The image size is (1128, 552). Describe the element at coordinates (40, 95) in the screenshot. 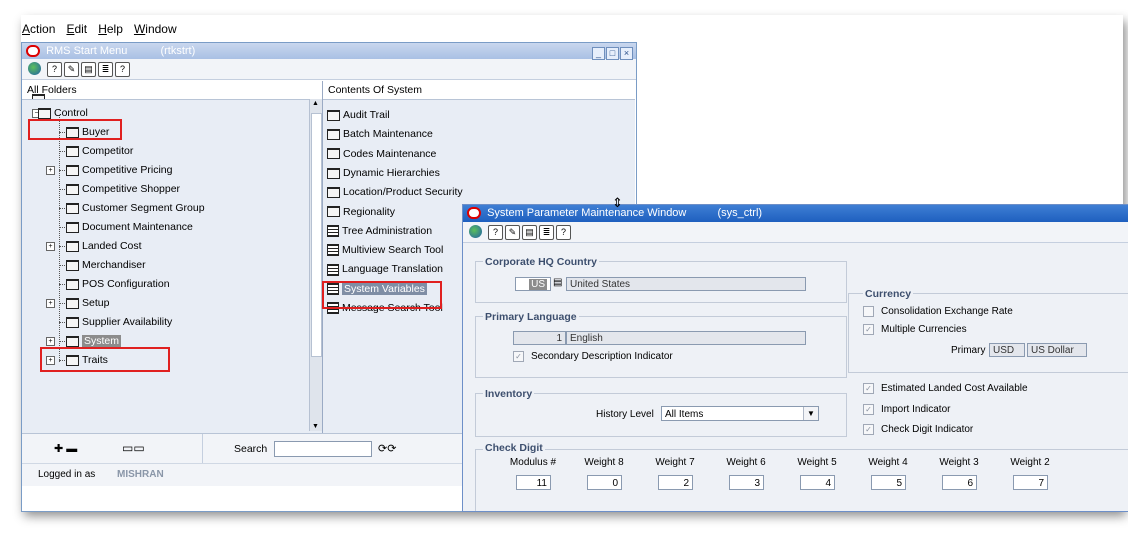

I see `tree-item-action-partial` at that location.